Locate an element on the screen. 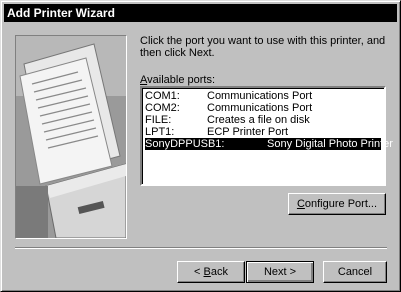  back-button: < Back is located at coordinates (211, 272).